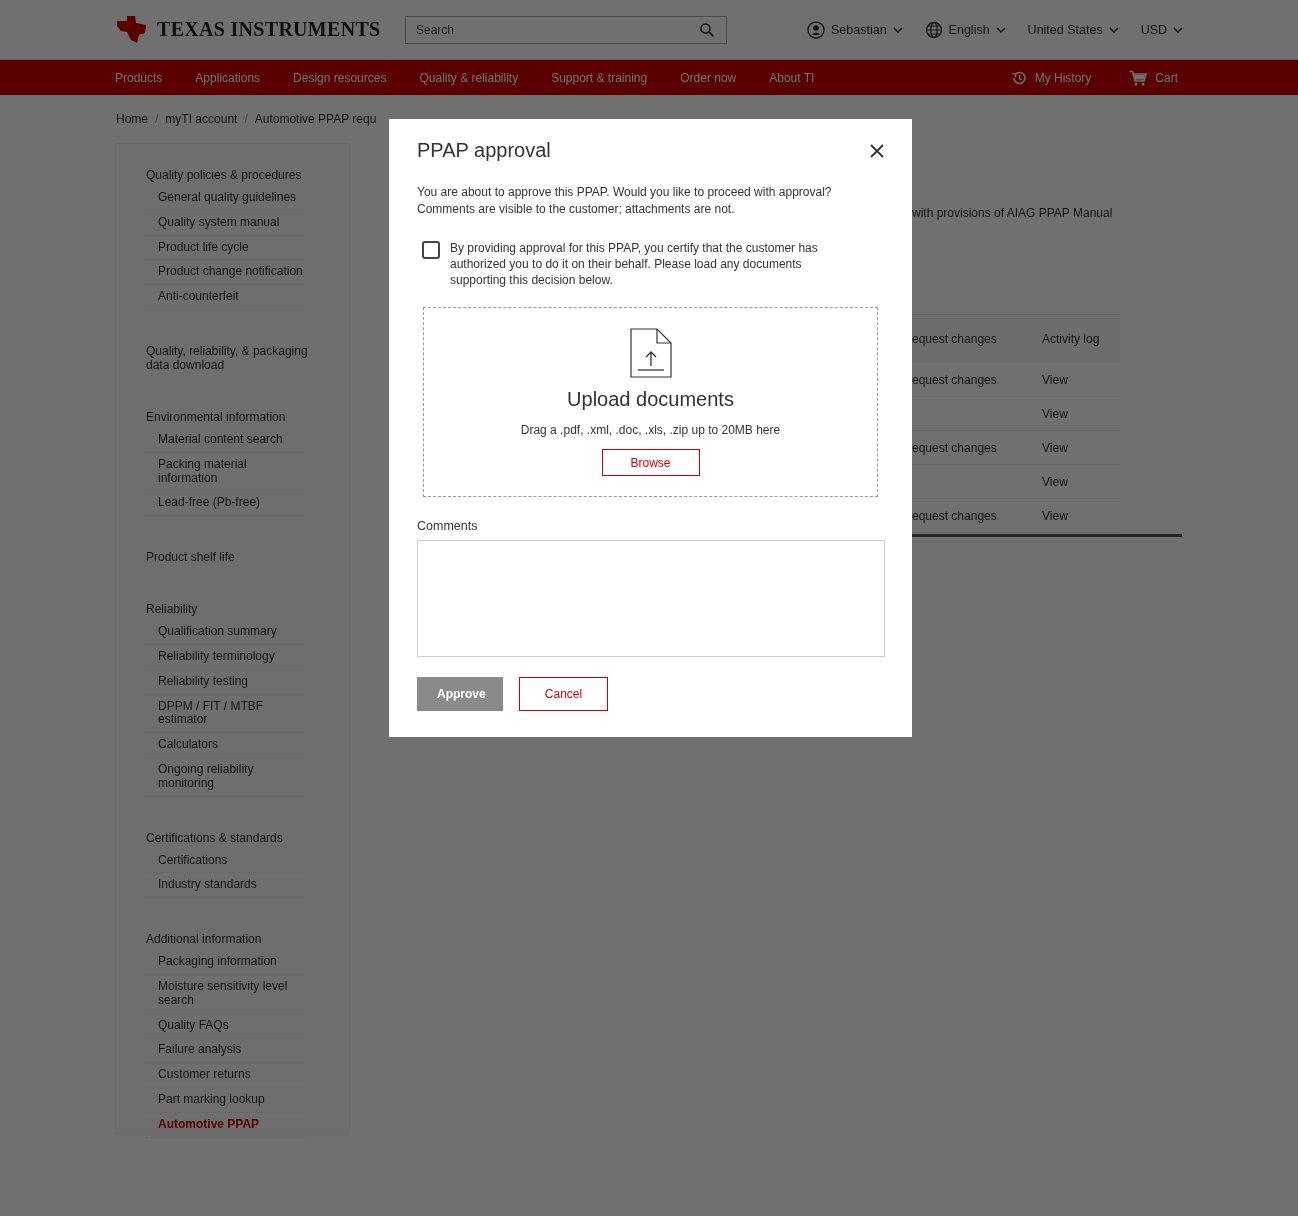 This screenshot has width=1298, height=1216. What do you see at coordinates (226, 714) in the screenshot?
I see `sidebar-item: DPPM / FIT / MTBF estimator` at bounding box center [226, 714].